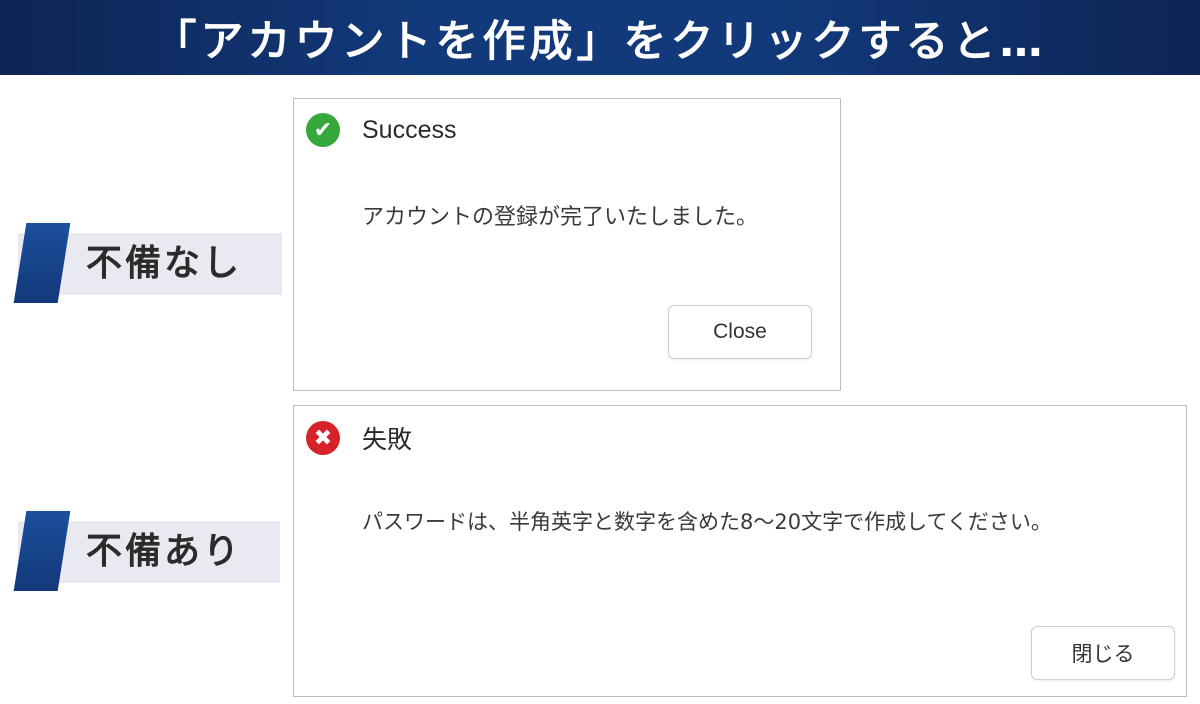 The height and width of the screenshot is (704, 1200). I want to click on case-label-with-errors: 不備あり, so click(146, 551).